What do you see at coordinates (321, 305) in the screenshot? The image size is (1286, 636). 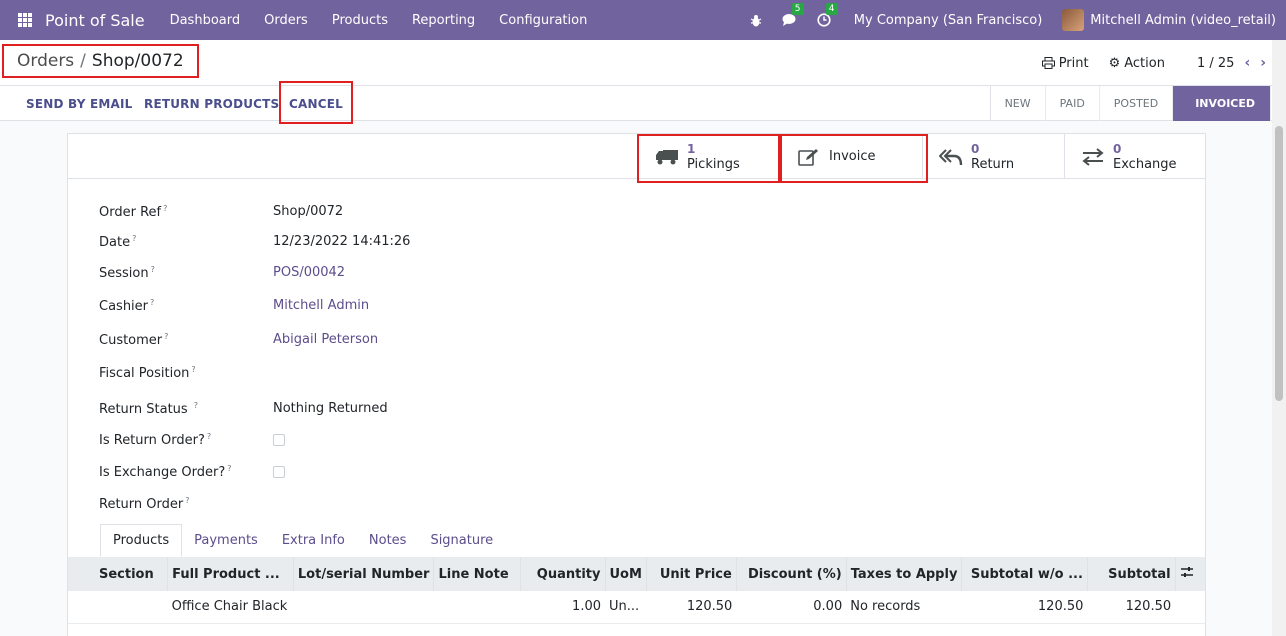 I see `cashier-link: Mitchell Admin` at bounding box center [321, 305].